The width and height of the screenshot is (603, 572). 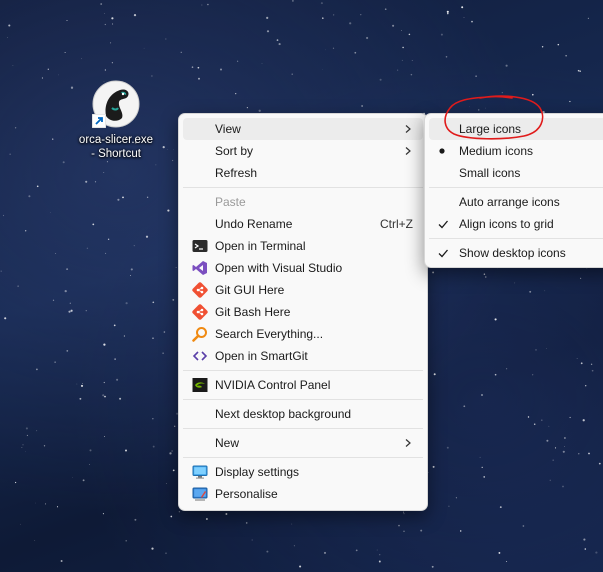 I want to click on terminal-icon, so click(x=200, y=246).